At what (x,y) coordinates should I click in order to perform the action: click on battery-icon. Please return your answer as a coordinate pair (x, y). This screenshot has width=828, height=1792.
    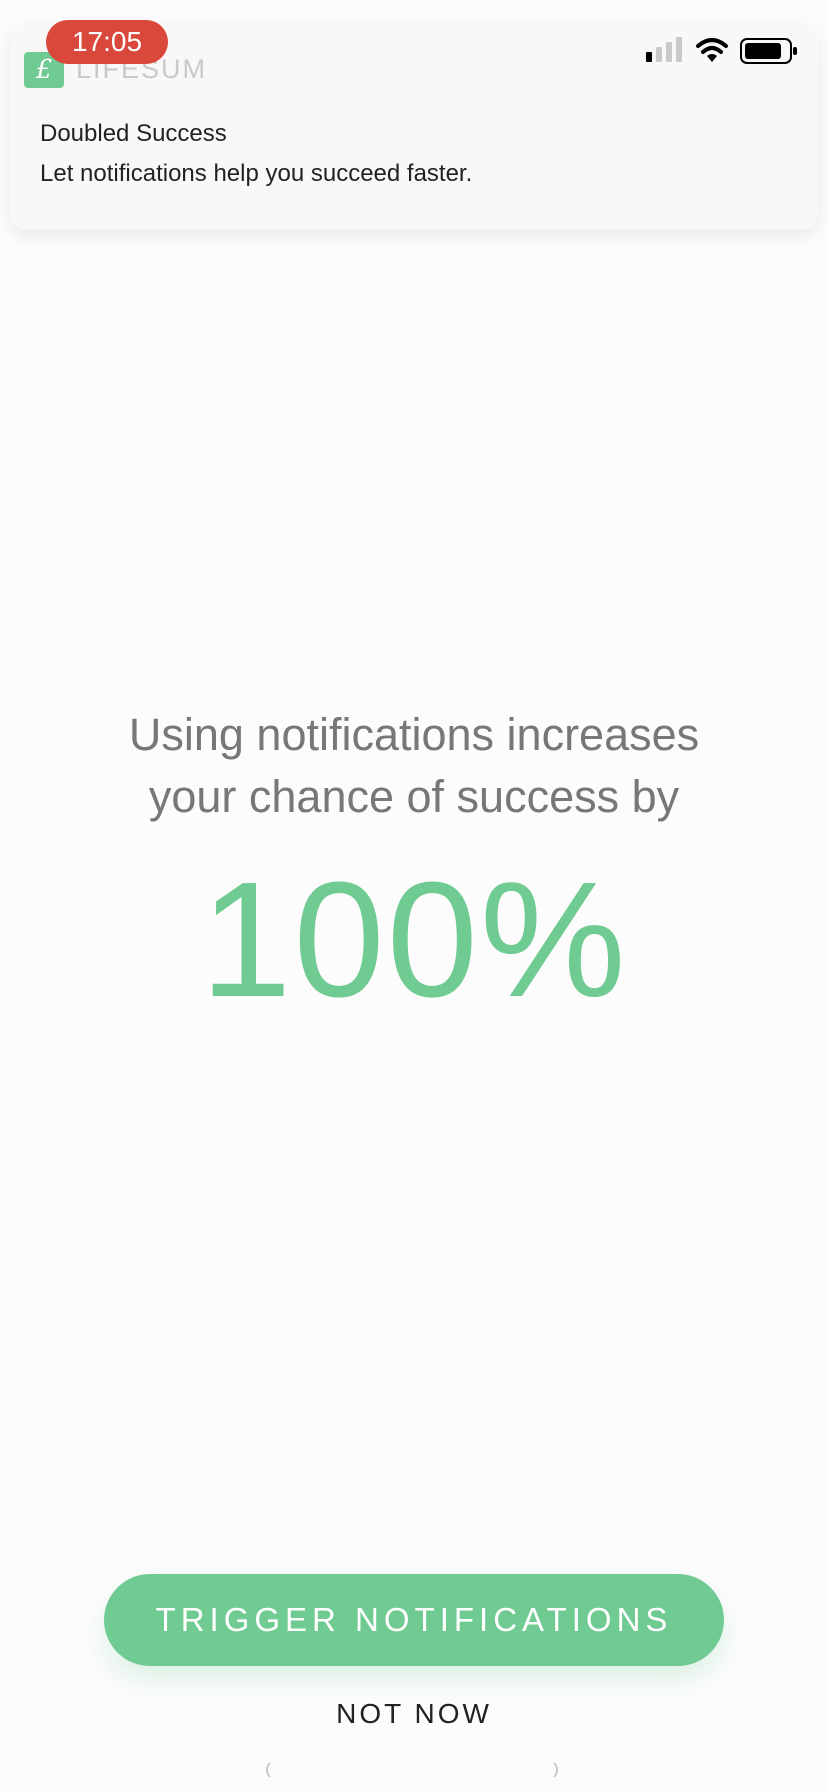
    Looking at the image, I should click on (768, 51).